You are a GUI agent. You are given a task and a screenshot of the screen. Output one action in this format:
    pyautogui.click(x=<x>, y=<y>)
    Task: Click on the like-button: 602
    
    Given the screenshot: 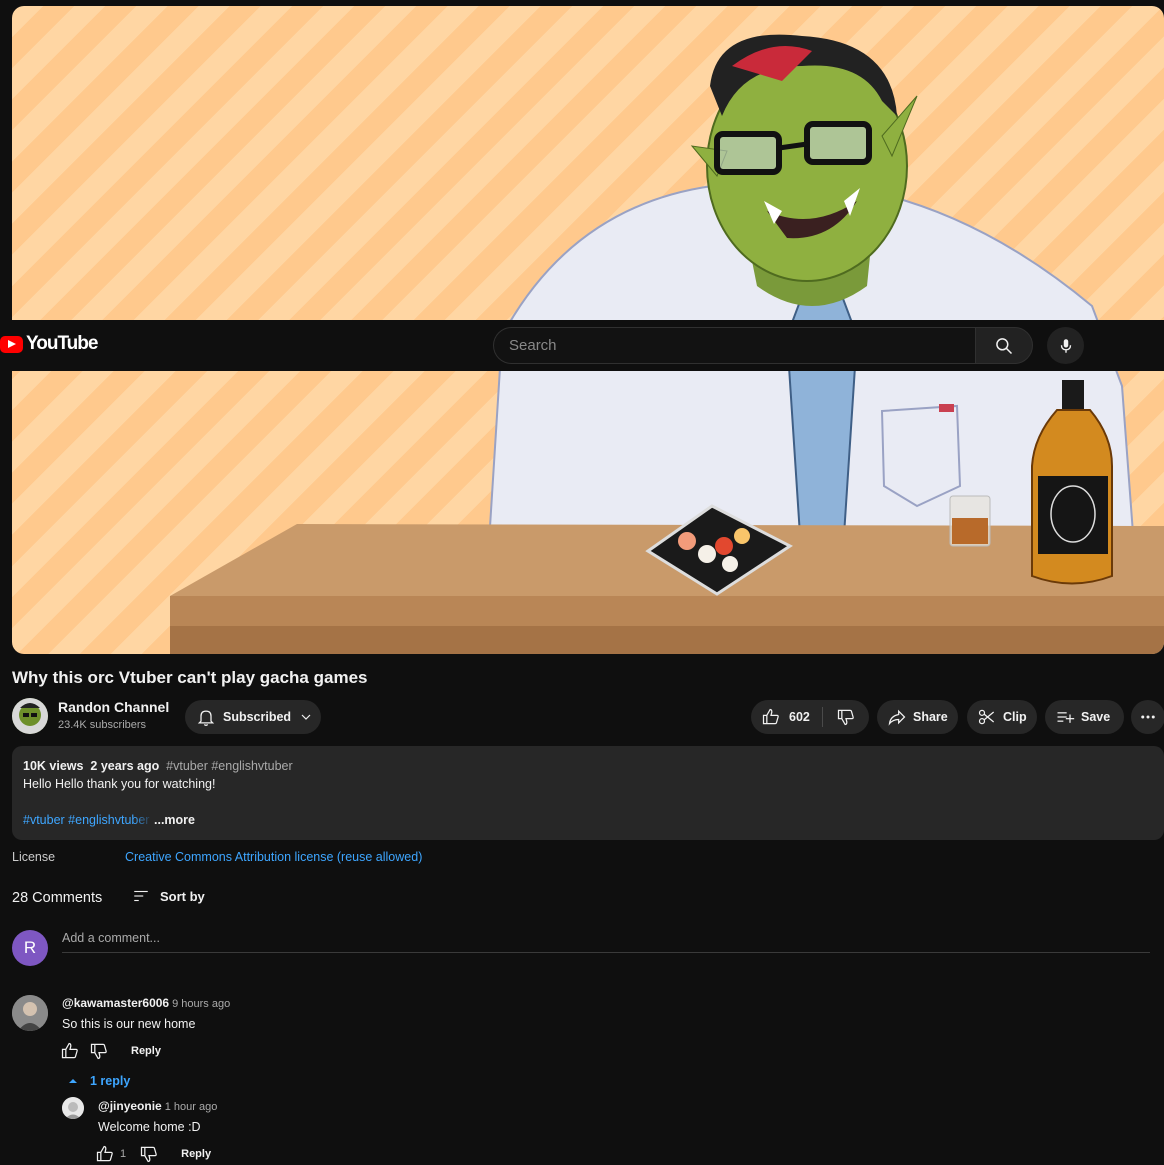 What is the action you would take?
    pyautogui.click(x=787, y=717)
    